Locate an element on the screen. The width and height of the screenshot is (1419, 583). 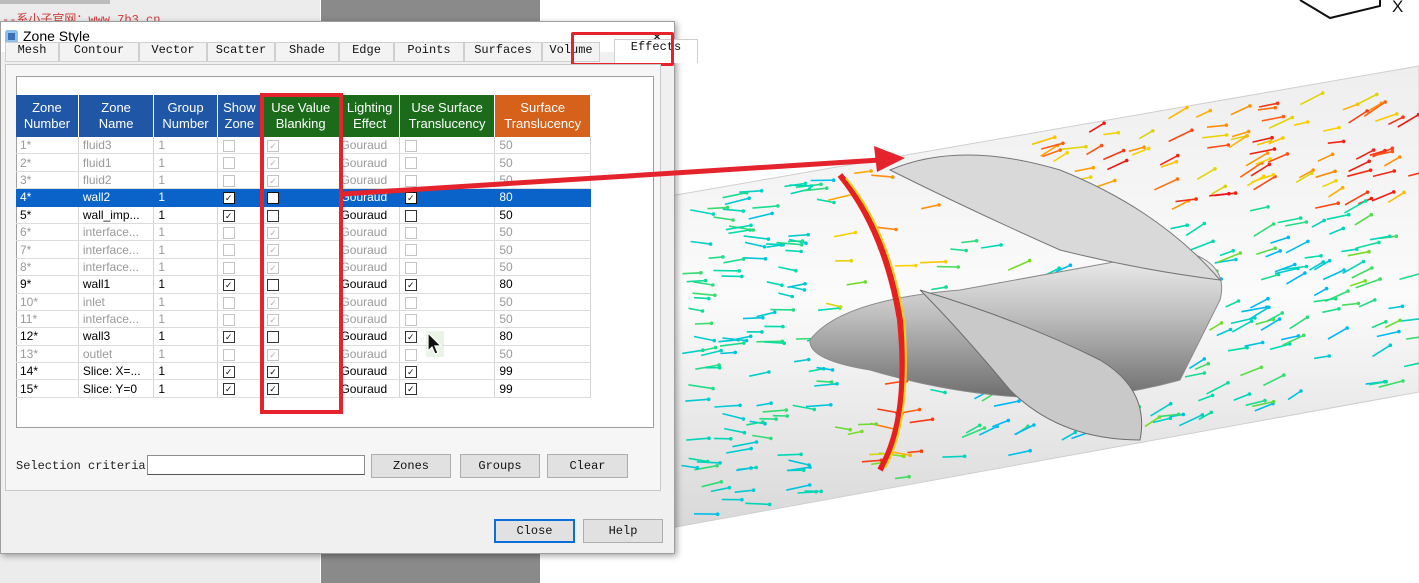
table-cell: 13* is located at coordinates (47, 354).